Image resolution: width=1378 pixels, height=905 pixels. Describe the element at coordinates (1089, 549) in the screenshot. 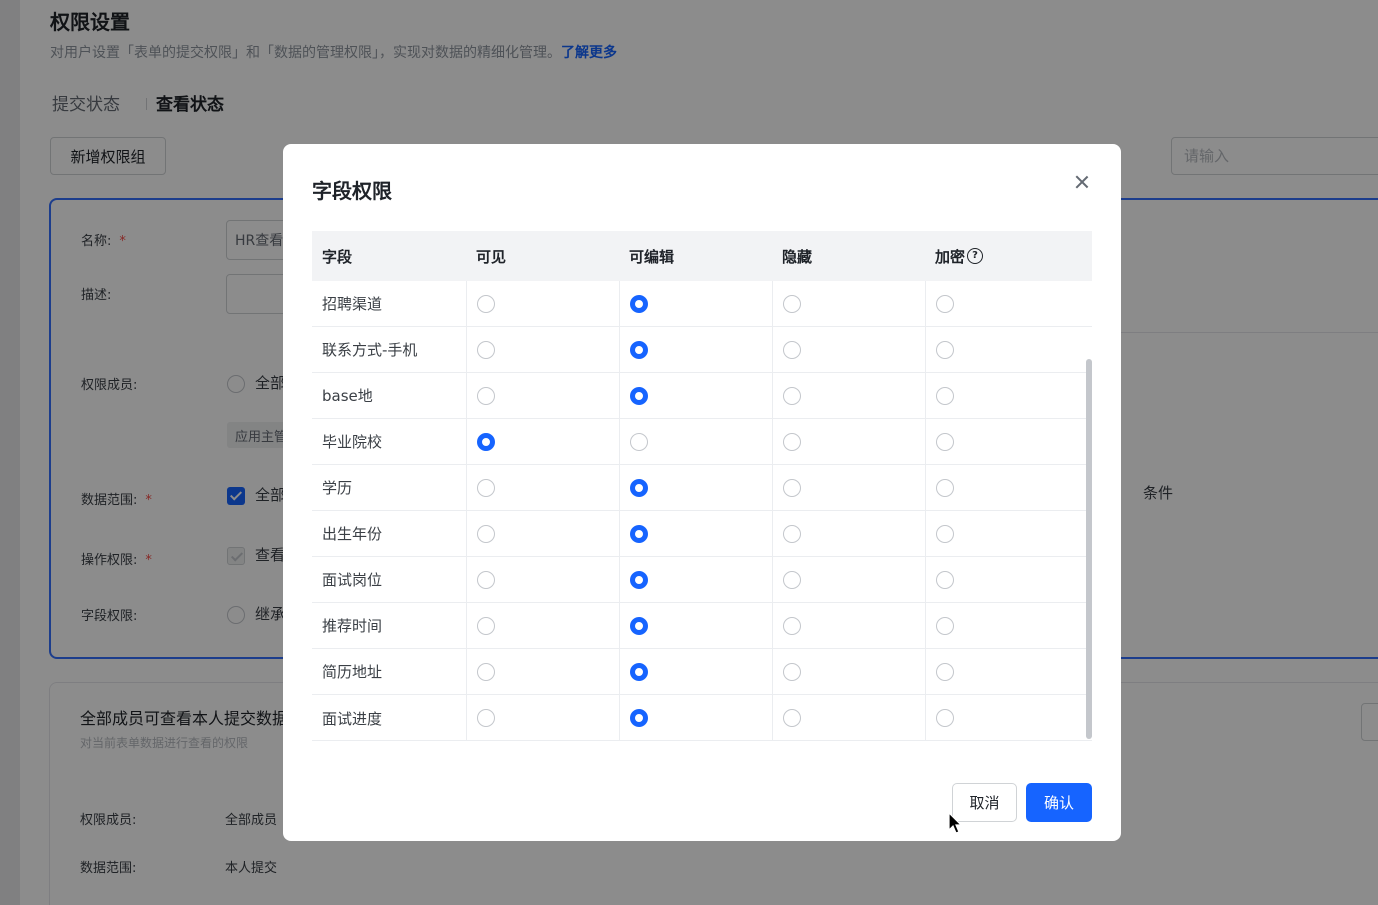

I see `table-scrollbar` at that location.